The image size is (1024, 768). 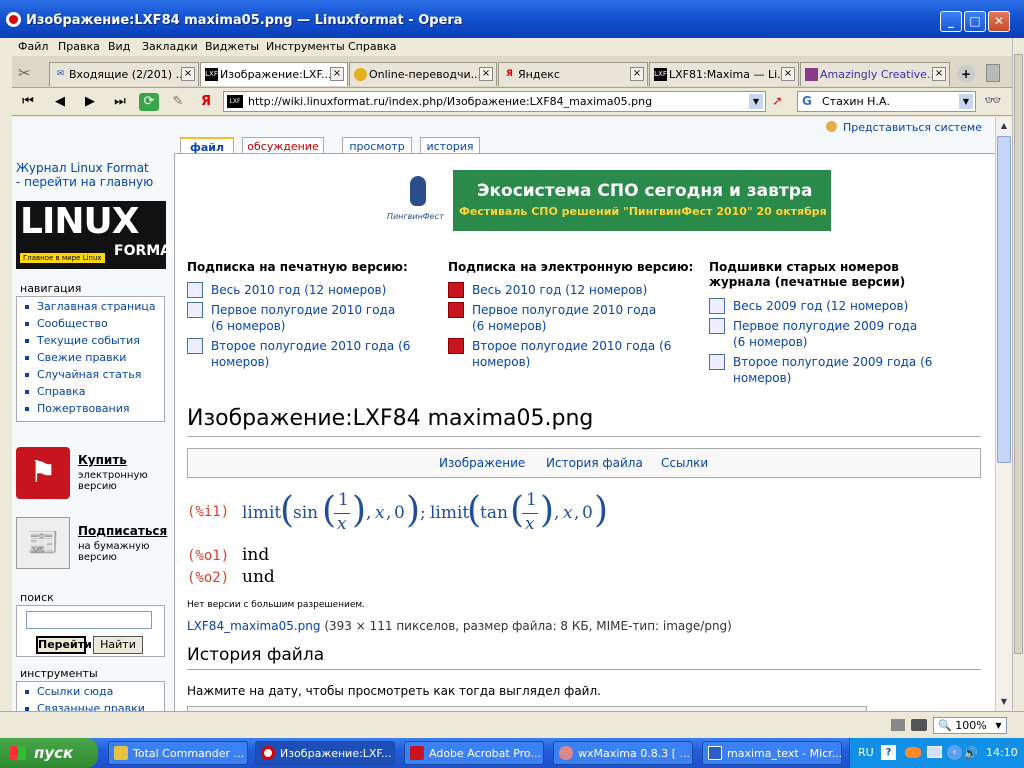 I want to click on nav-item-help: Справка, so click(x=90, y=393).